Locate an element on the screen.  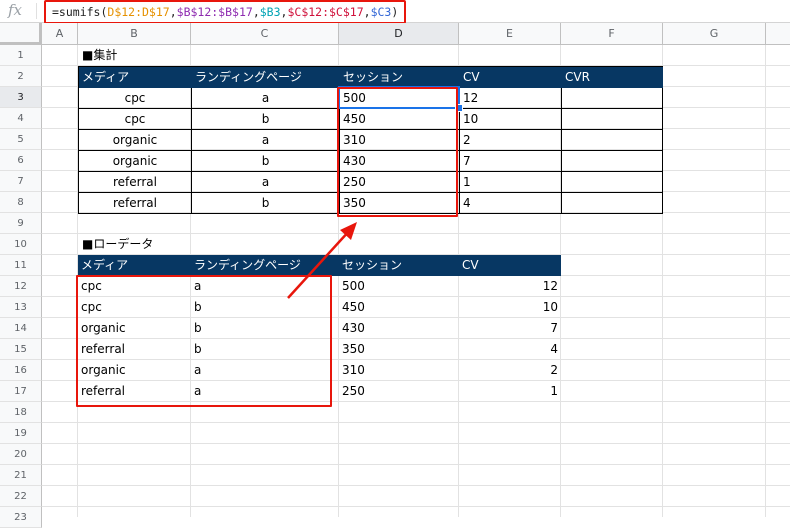
annotation-arrow is located at coordinates (322, 260).